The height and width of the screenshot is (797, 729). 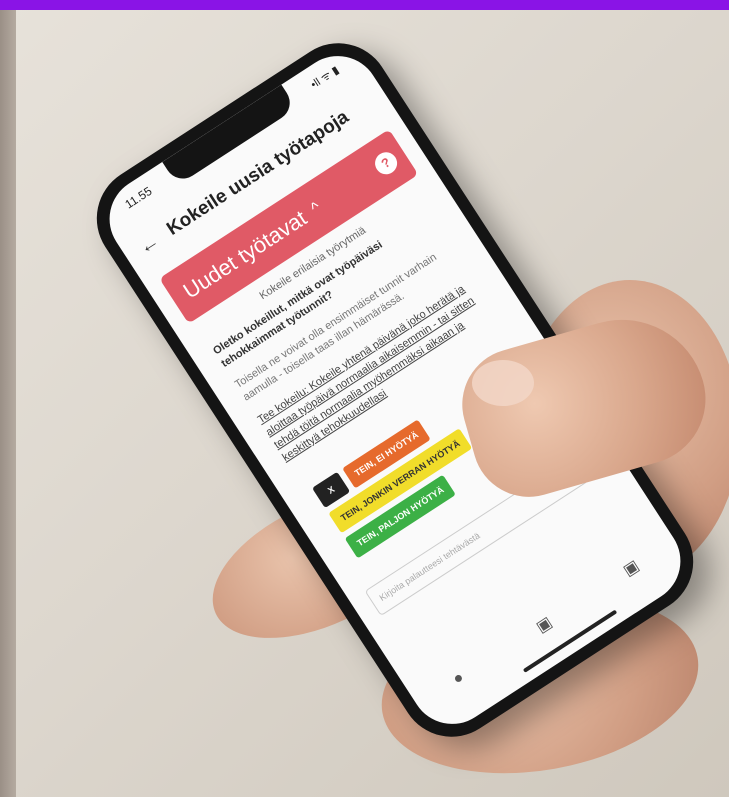 What do you see at coordinates (148, 244) in the screenshot?
I see `back-arrow-icon: ←` at bounding box center [148, 244].